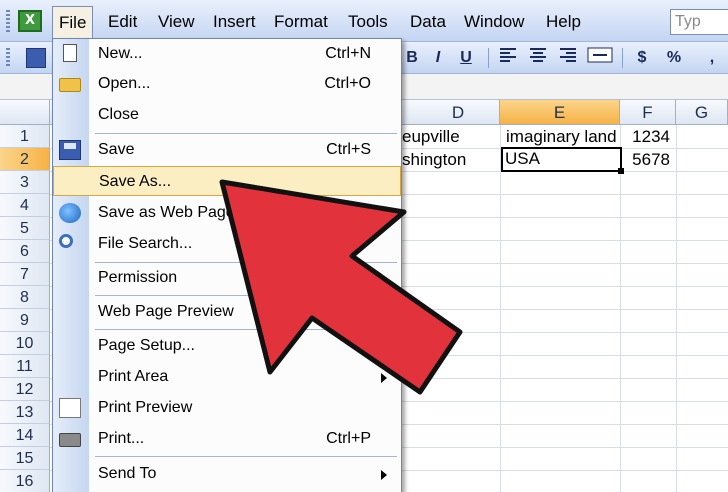 This screenshot has width=728, height=492. Describe the element at coordinates (70, 440) in the screenshot. I see `printer-icon` at that location.